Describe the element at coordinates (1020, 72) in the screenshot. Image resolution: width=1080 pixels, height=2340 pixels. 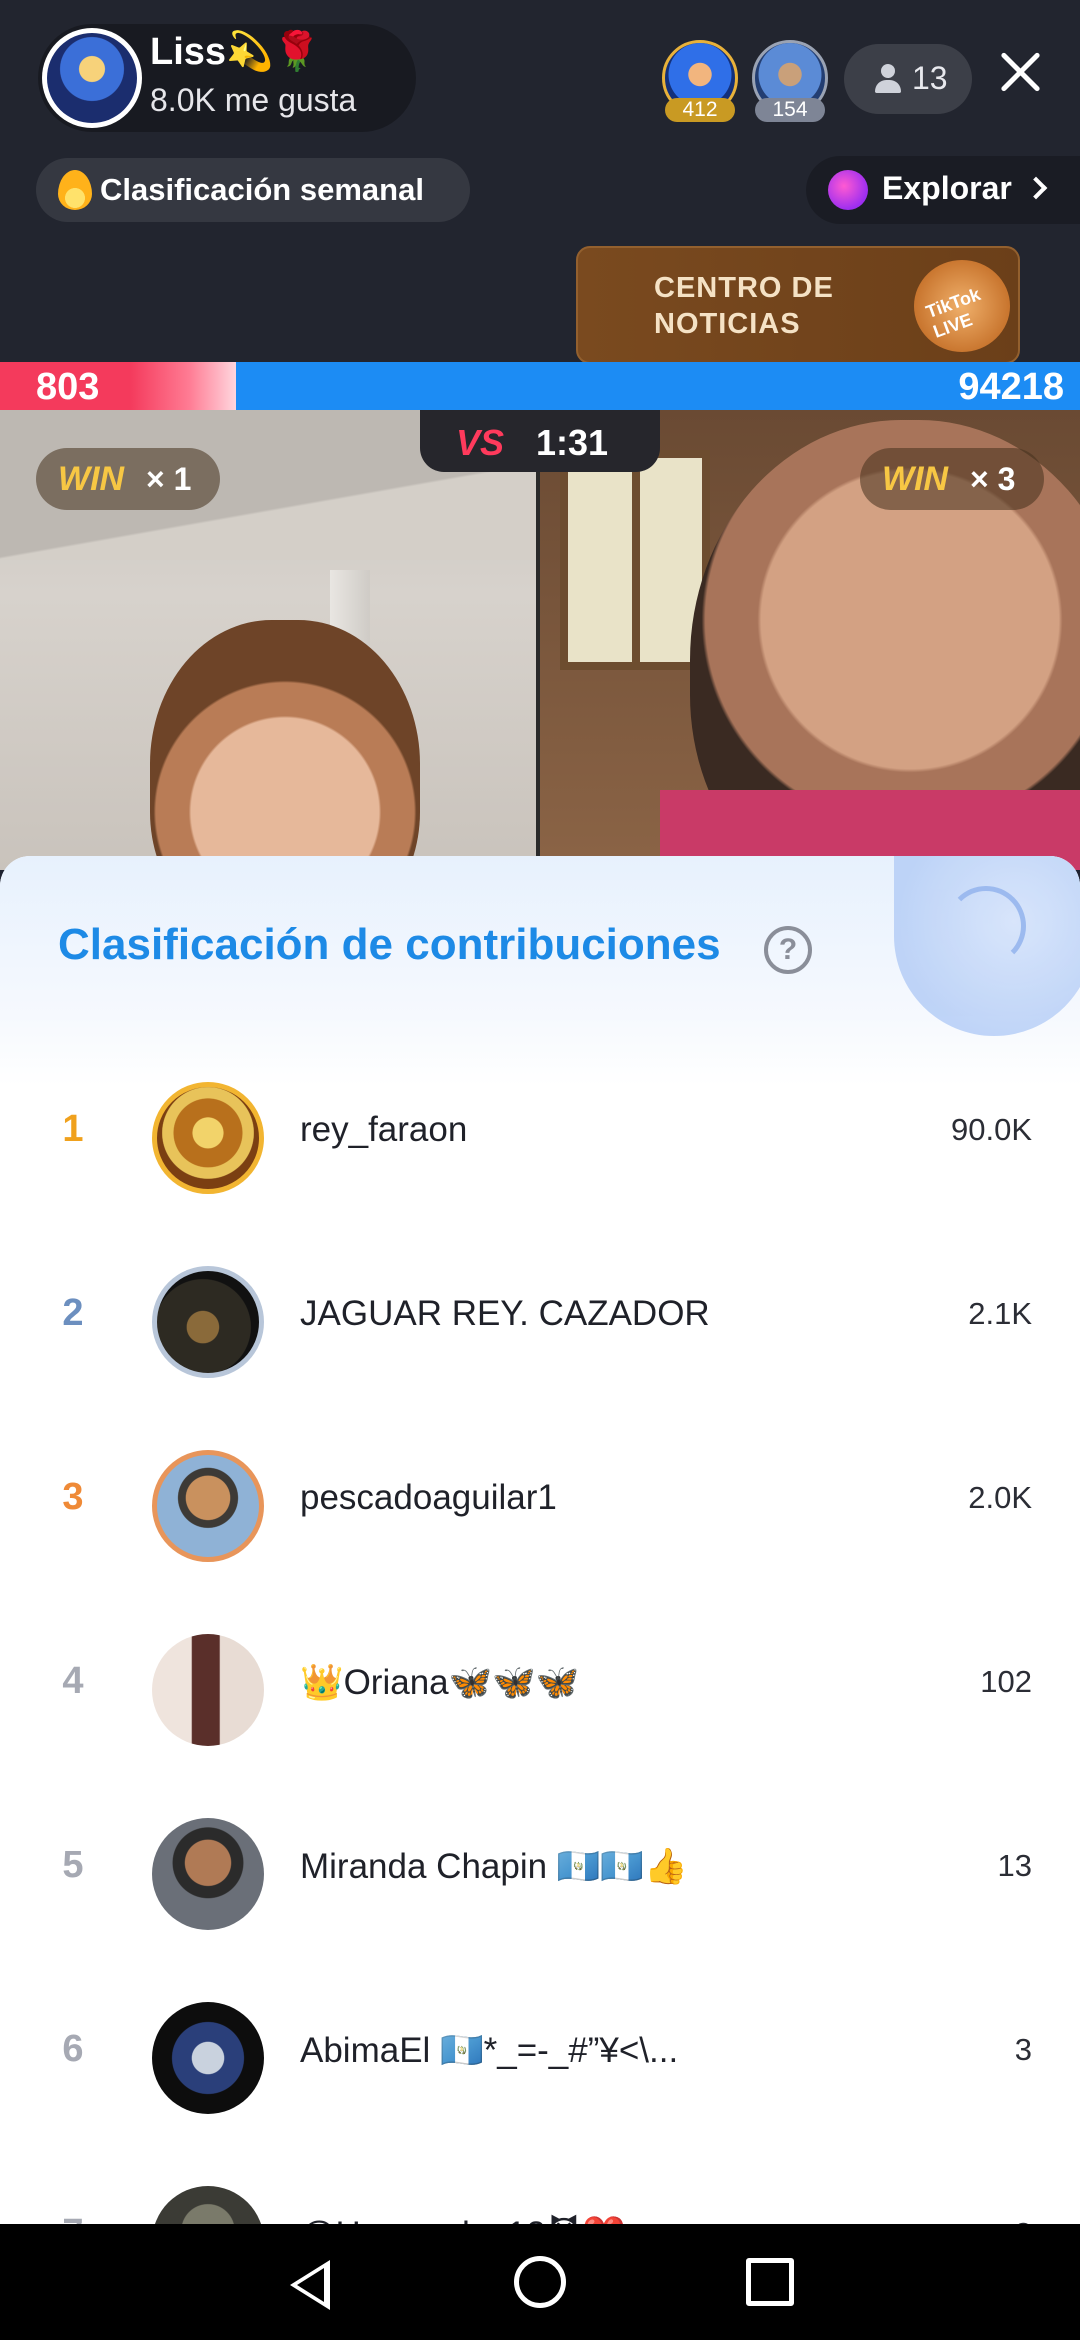
I see `close-icon` at that location.